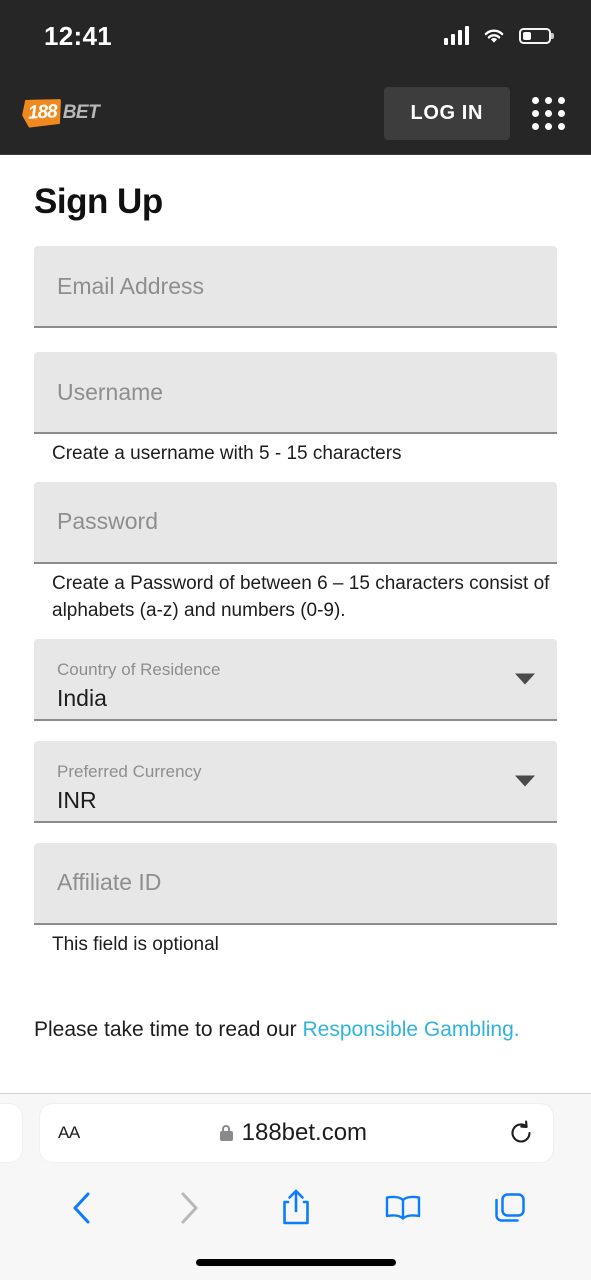 The height and width of the screenshot is (1280, 591). Describe the element at coordinates (139, 670) in the screenshot. I see `country-select-label: Country of Residence` at that location.